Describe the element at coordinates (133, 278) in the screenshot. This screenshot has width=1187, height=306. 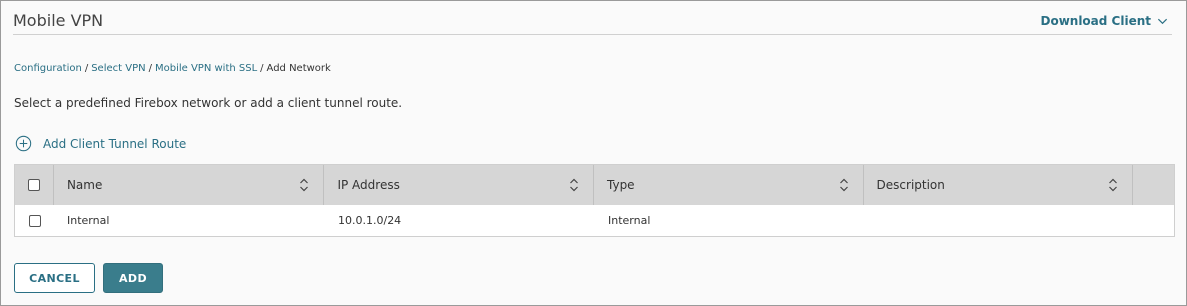
I see `add-button: ADD` at that location.